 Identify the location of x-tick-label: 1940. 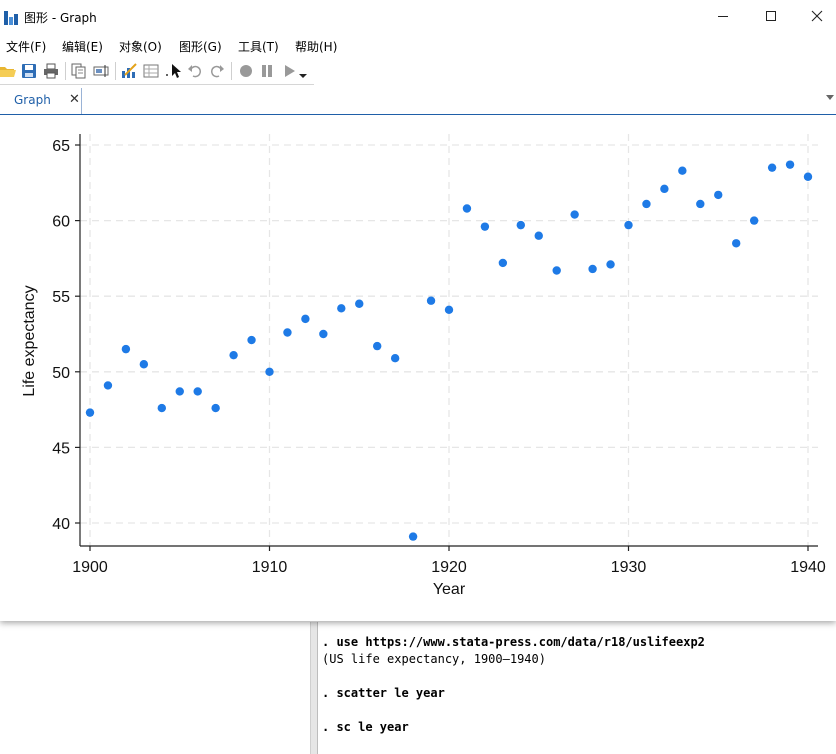
(808, 567).